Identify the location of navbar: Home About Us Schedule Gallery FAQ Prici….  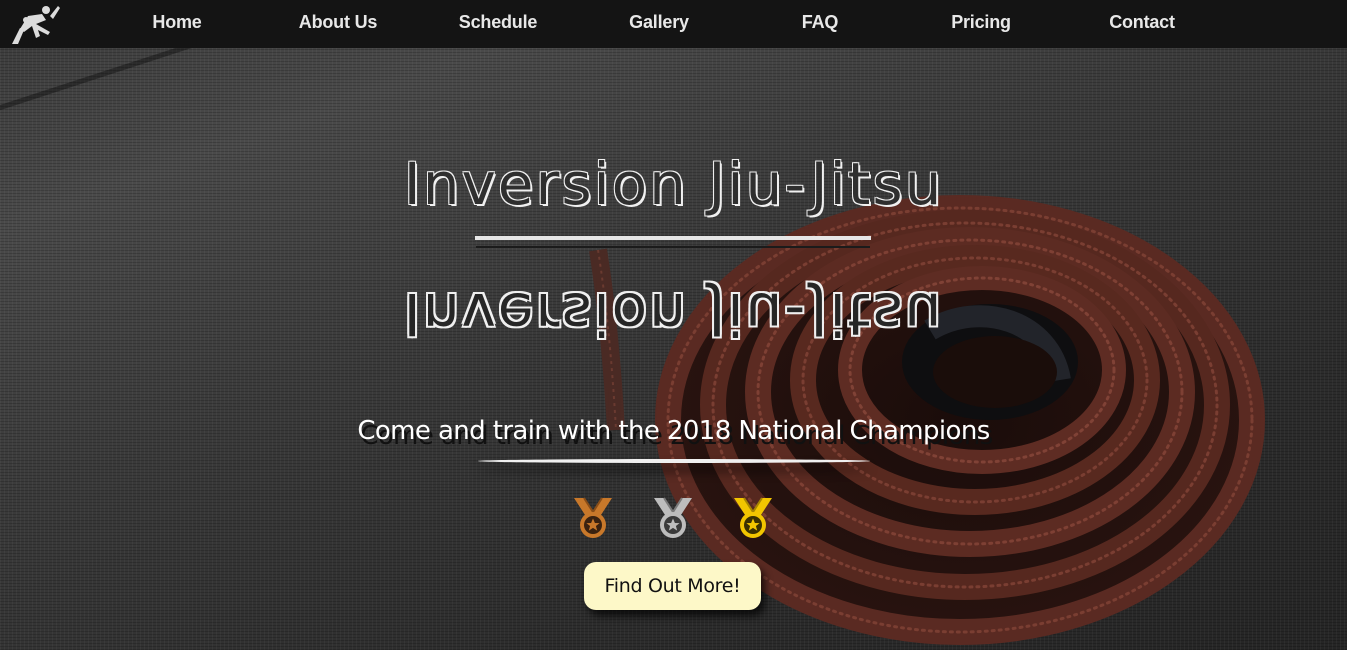
(673, 24).